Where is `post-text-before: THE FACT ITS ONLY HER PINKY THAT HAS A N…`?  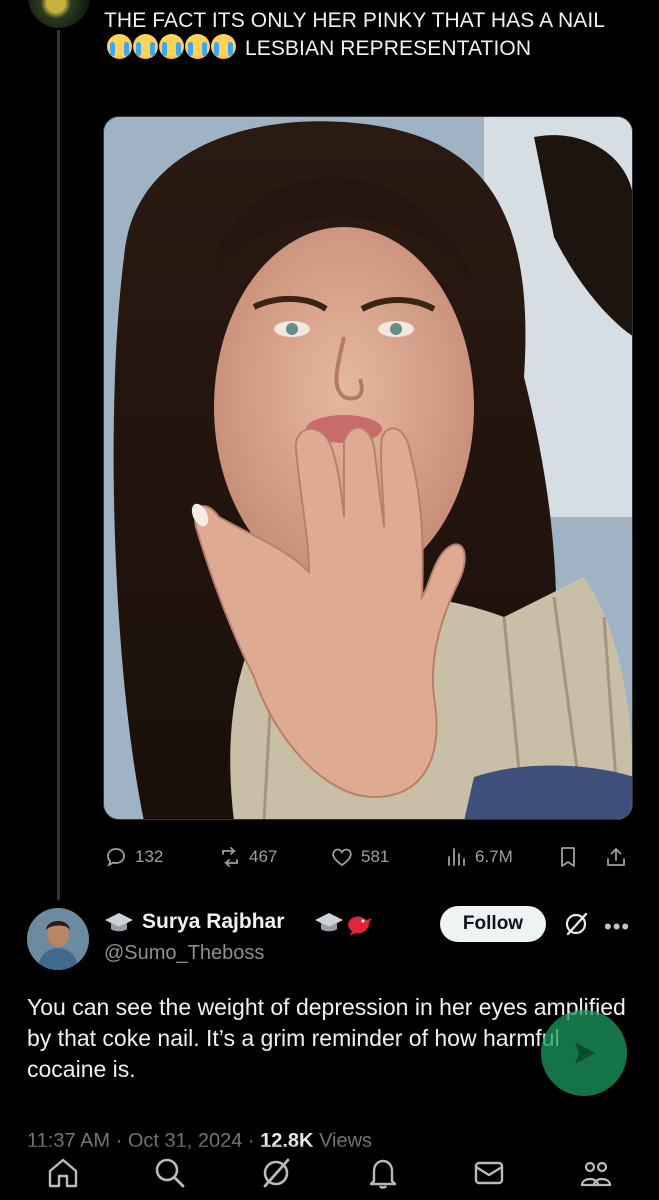
post-text-before: THE FACT ITS ONLY HER PINKY THAT HAS A N… is located at coordinates (354, 20).